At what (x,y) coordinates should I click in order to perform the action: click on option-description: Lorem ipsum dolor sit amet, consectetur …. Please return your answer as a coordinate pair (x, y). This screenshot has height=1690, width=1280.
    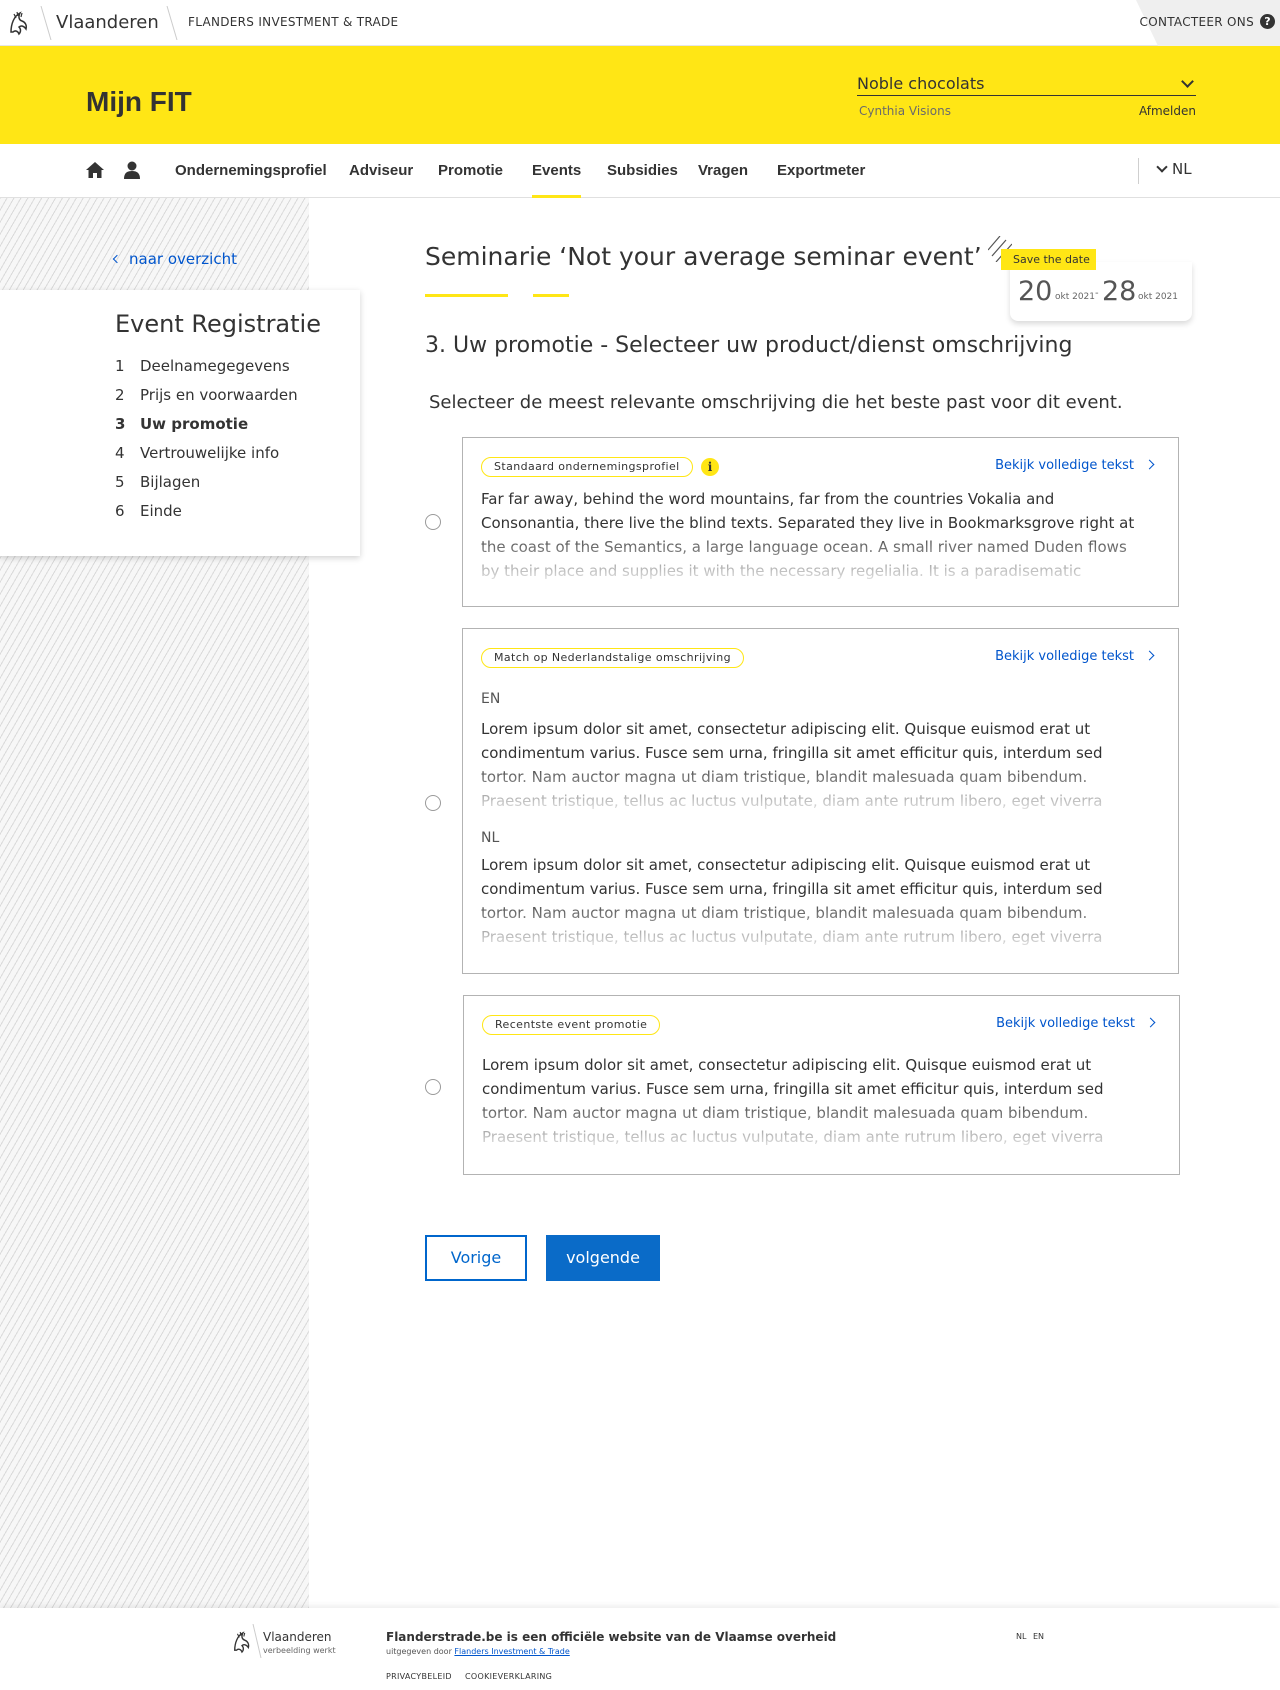
    Looking at the image, I should click on (793, 1101).